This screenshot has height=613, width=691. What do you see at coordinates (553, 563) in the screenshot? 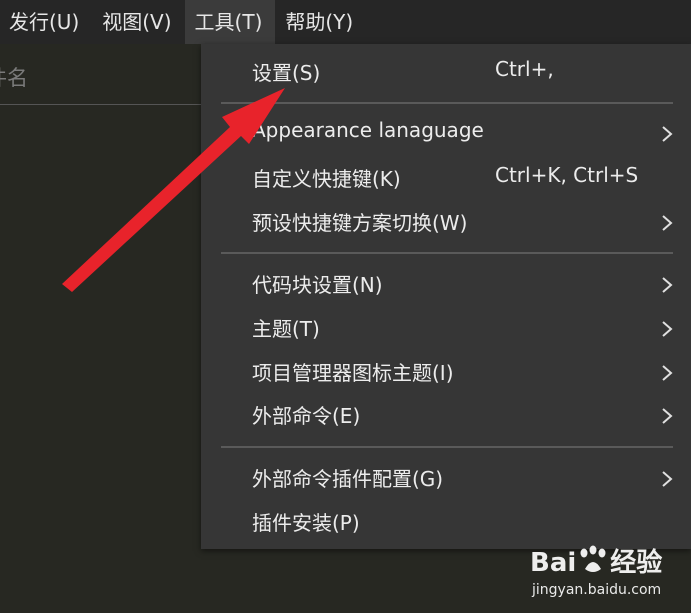
I see `watermark-logo-left: Bai` at bounding box center [553, 563].